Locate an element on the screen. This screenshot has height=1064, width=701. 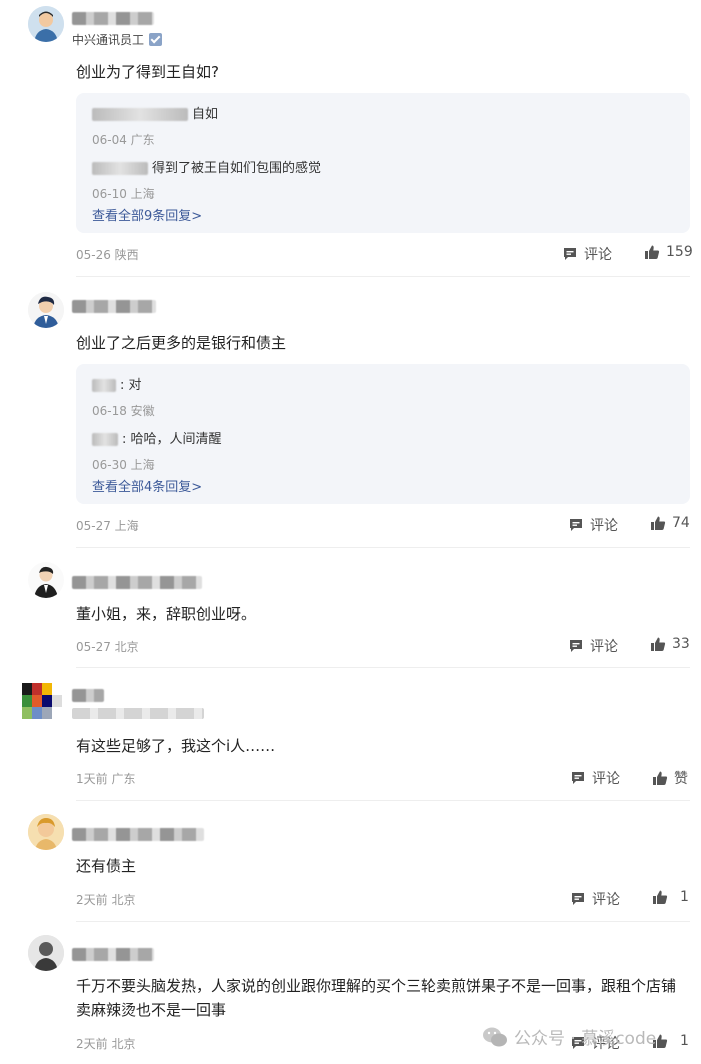
avatar is located at coordinates (46, 953).